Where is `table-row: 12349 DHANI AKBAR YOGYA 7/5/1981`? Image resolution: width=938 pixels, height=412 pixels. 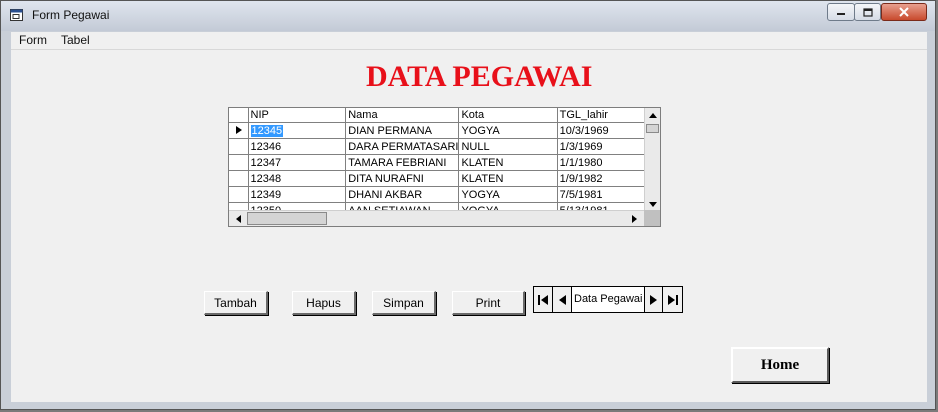
table-row: 12349 DHANI AKBAR YOGYA 7/5/1981 is located at coordinates (444, 194).